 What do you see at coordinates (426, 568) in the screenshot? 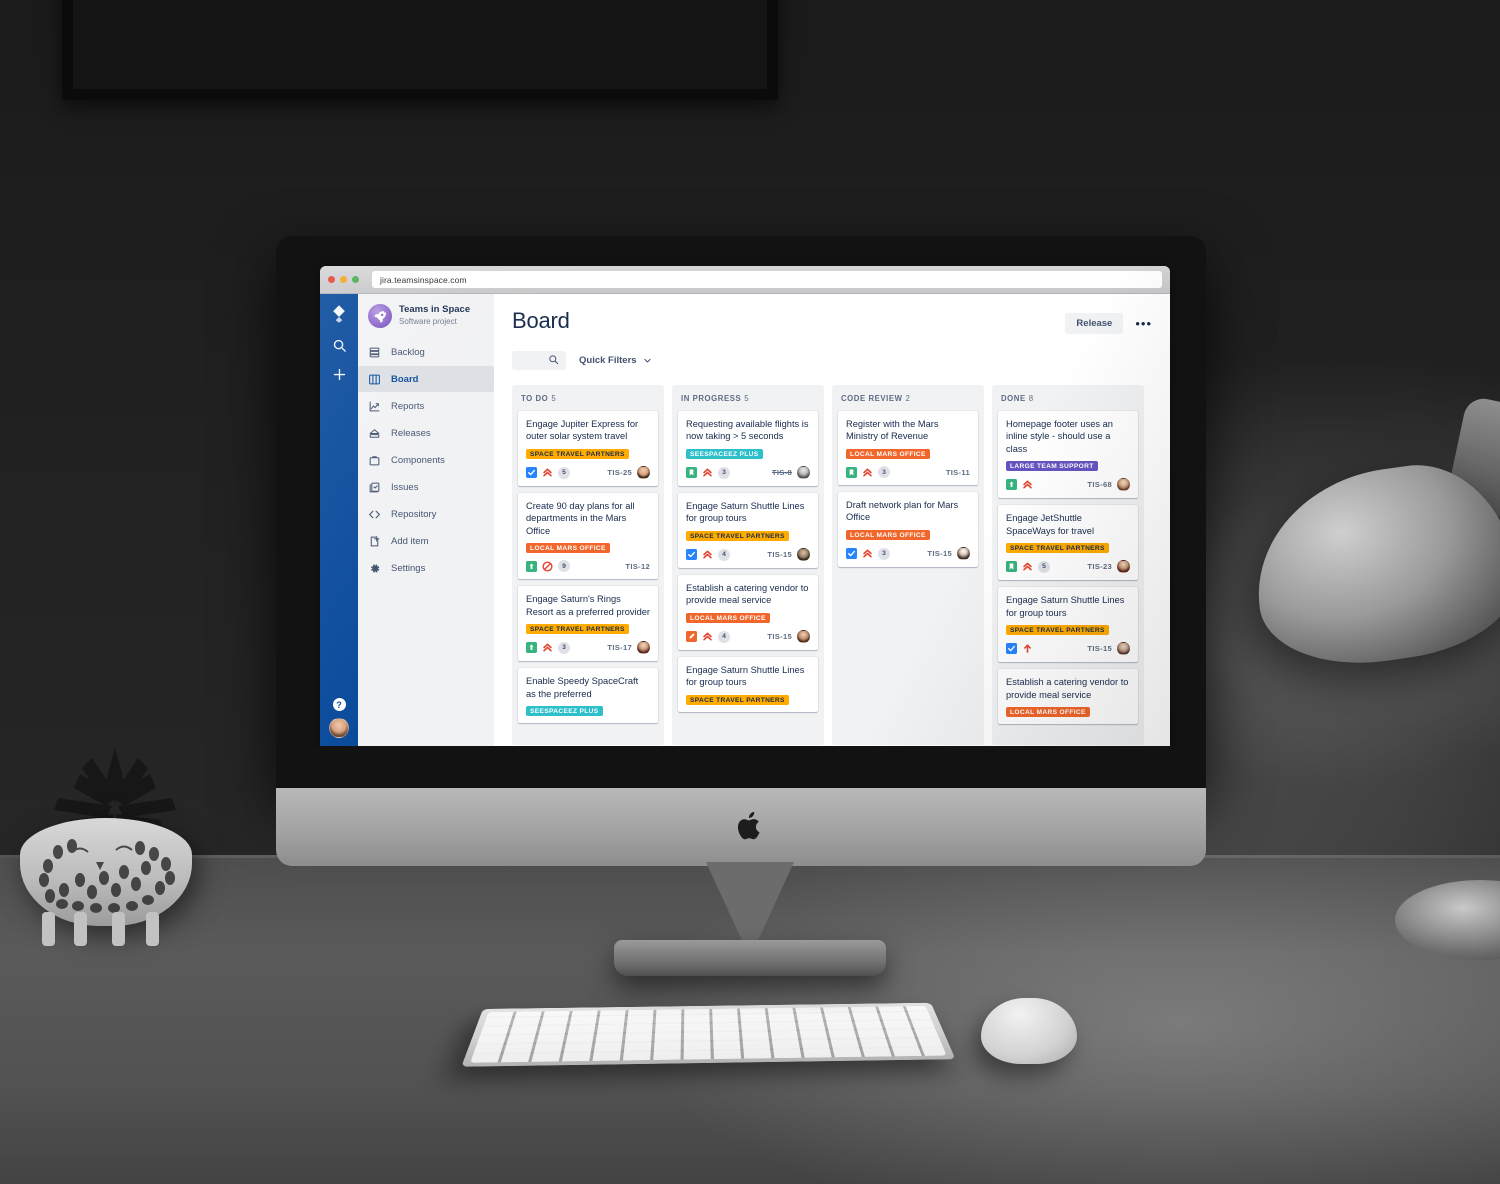
I see `sidebar-item-settings: Settings` at bounding box center [426, 568].